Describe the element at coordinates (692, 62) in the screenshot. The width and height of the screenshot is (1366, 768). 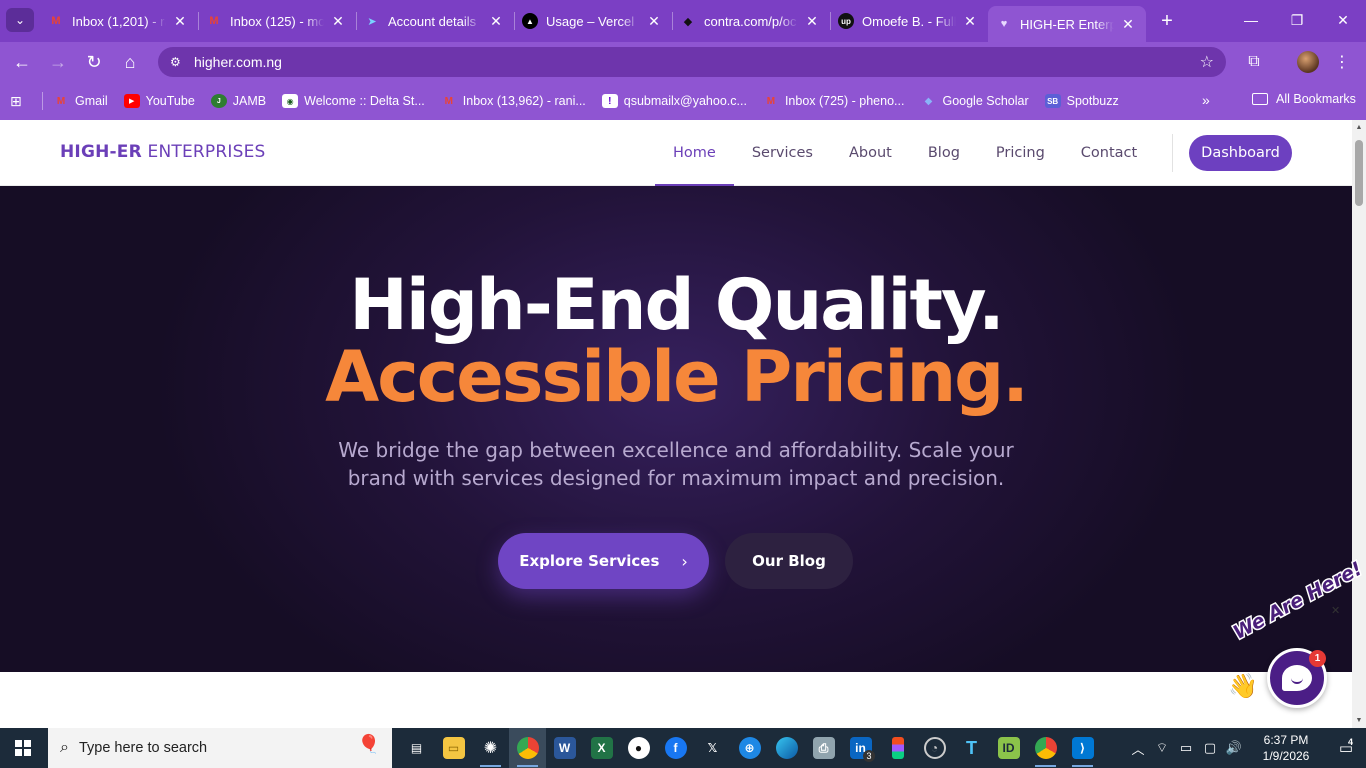
I see `address-bar: ⚙ higher.com.ng ☆` at that location.